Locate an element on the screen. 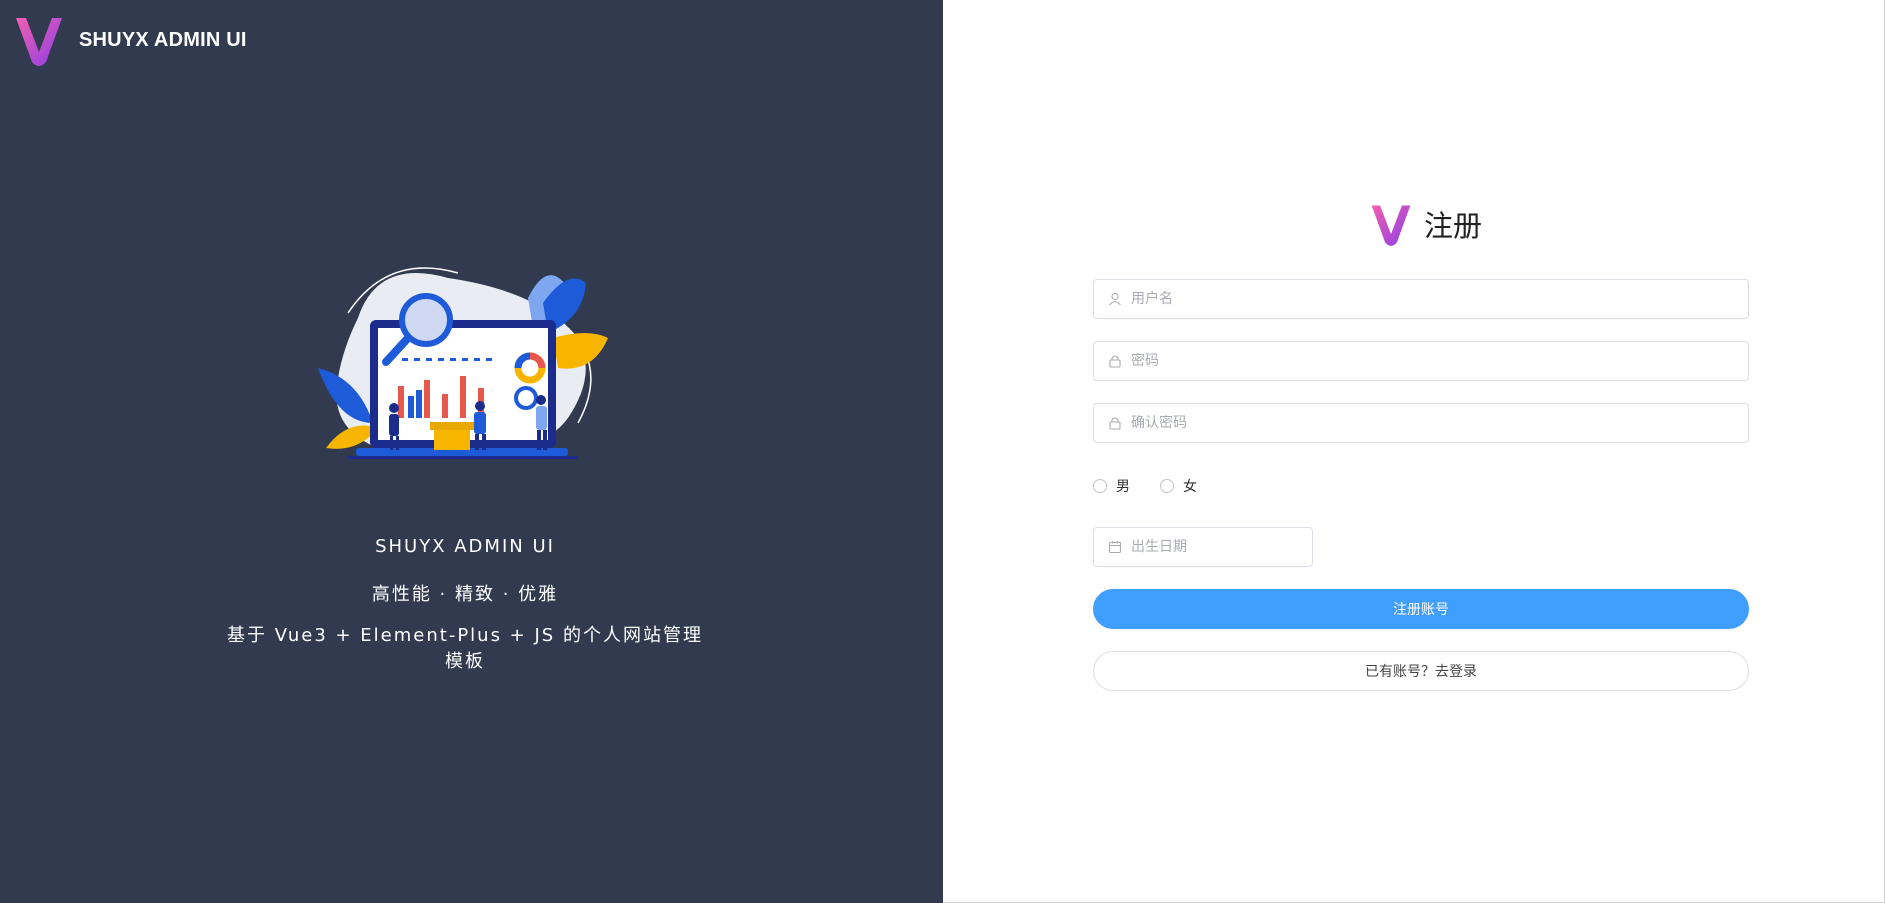  form-title: 注册 is located at coordinates (1426, 224).